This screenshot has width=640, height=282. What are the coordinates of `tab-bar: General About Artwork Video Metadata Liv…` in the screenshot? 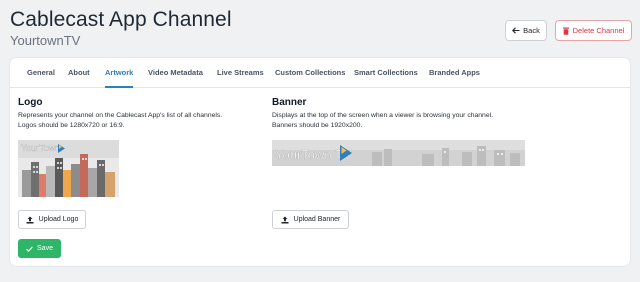 It's located at (320, 73).